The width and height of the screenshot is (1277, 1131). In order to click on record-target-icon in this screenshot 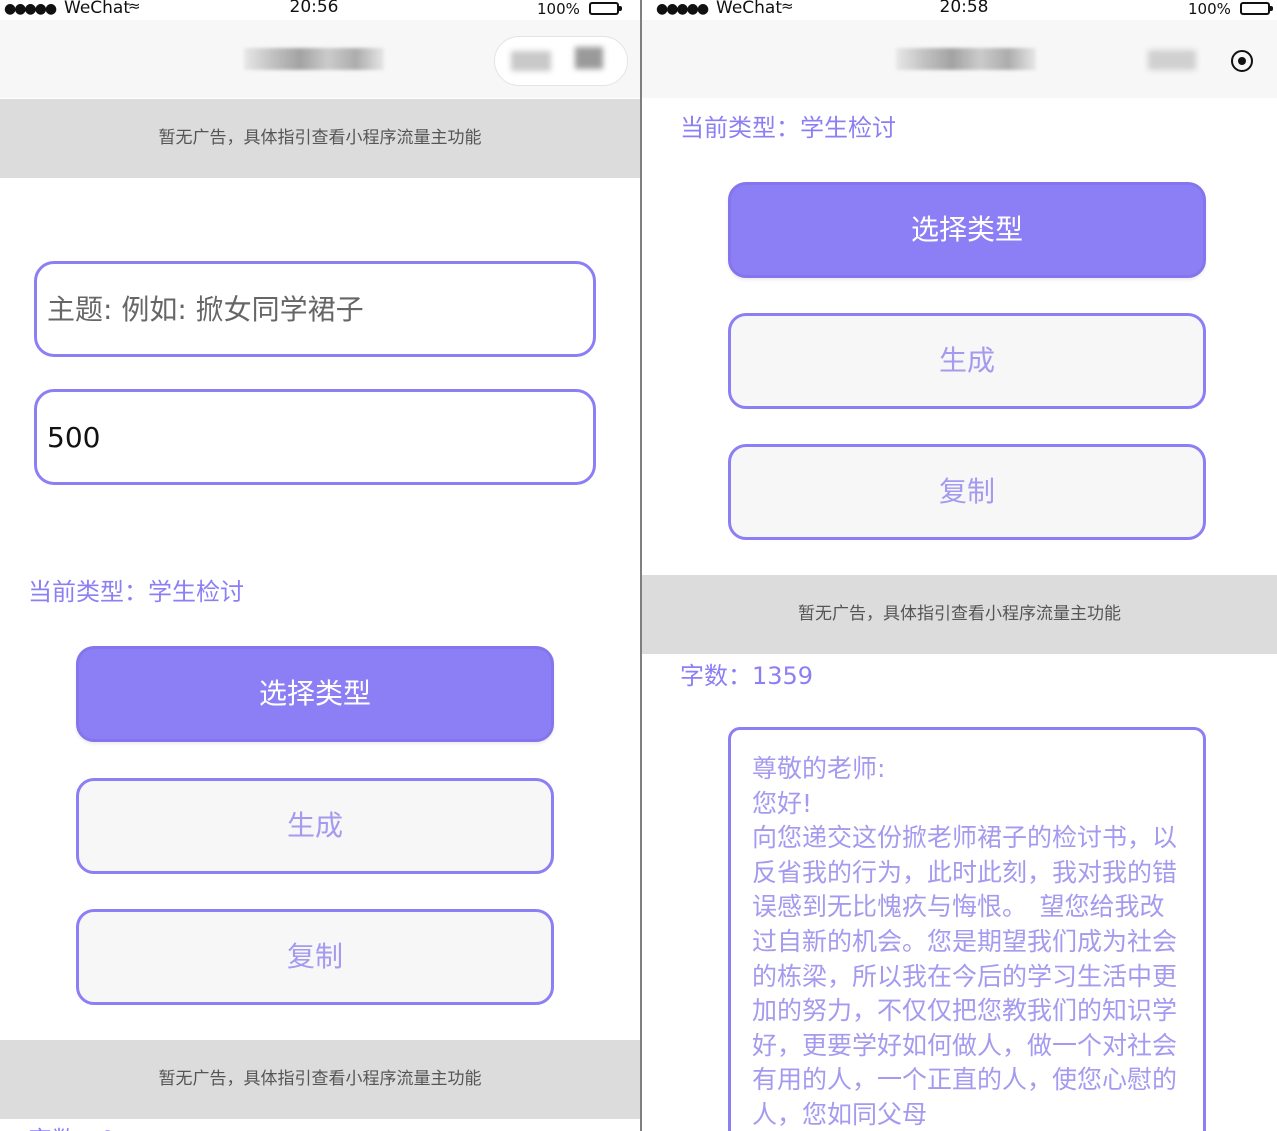, I will do `click(1242, 61)`.